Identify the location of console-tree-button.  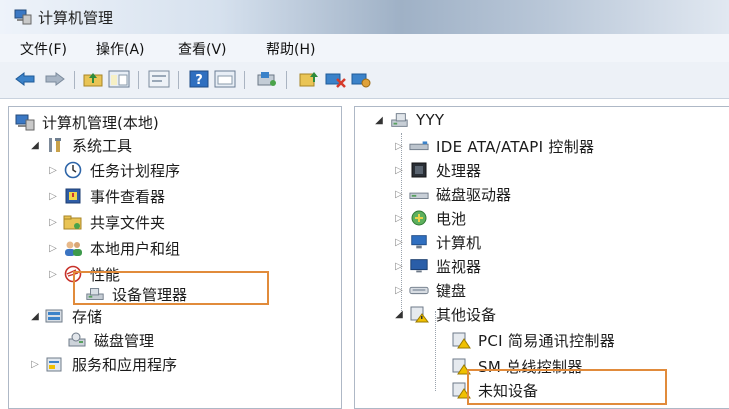
(119, 79).